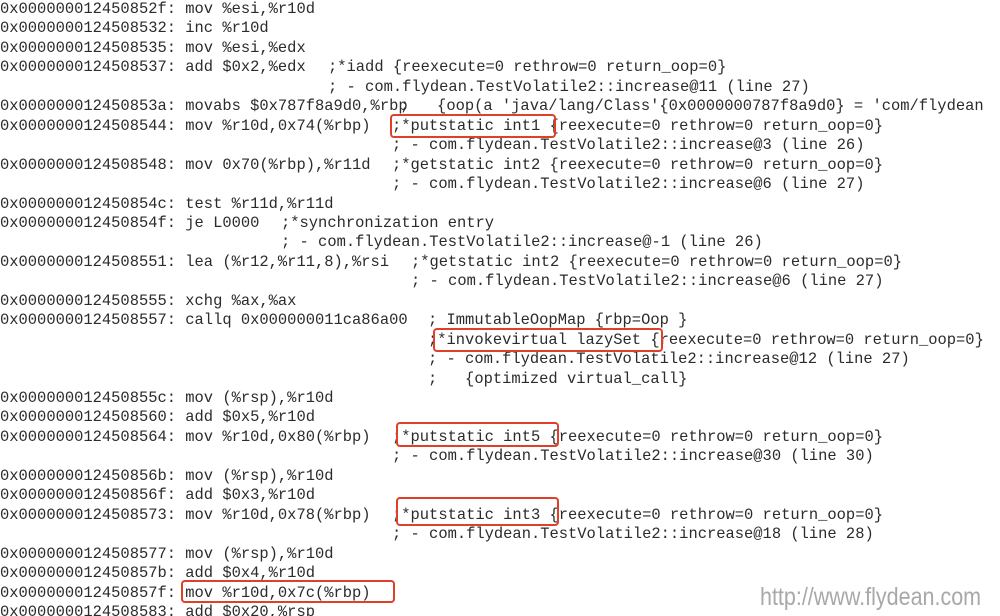  I want to click on instruction-comment: ;*synchronization entry, so click(388, 222).